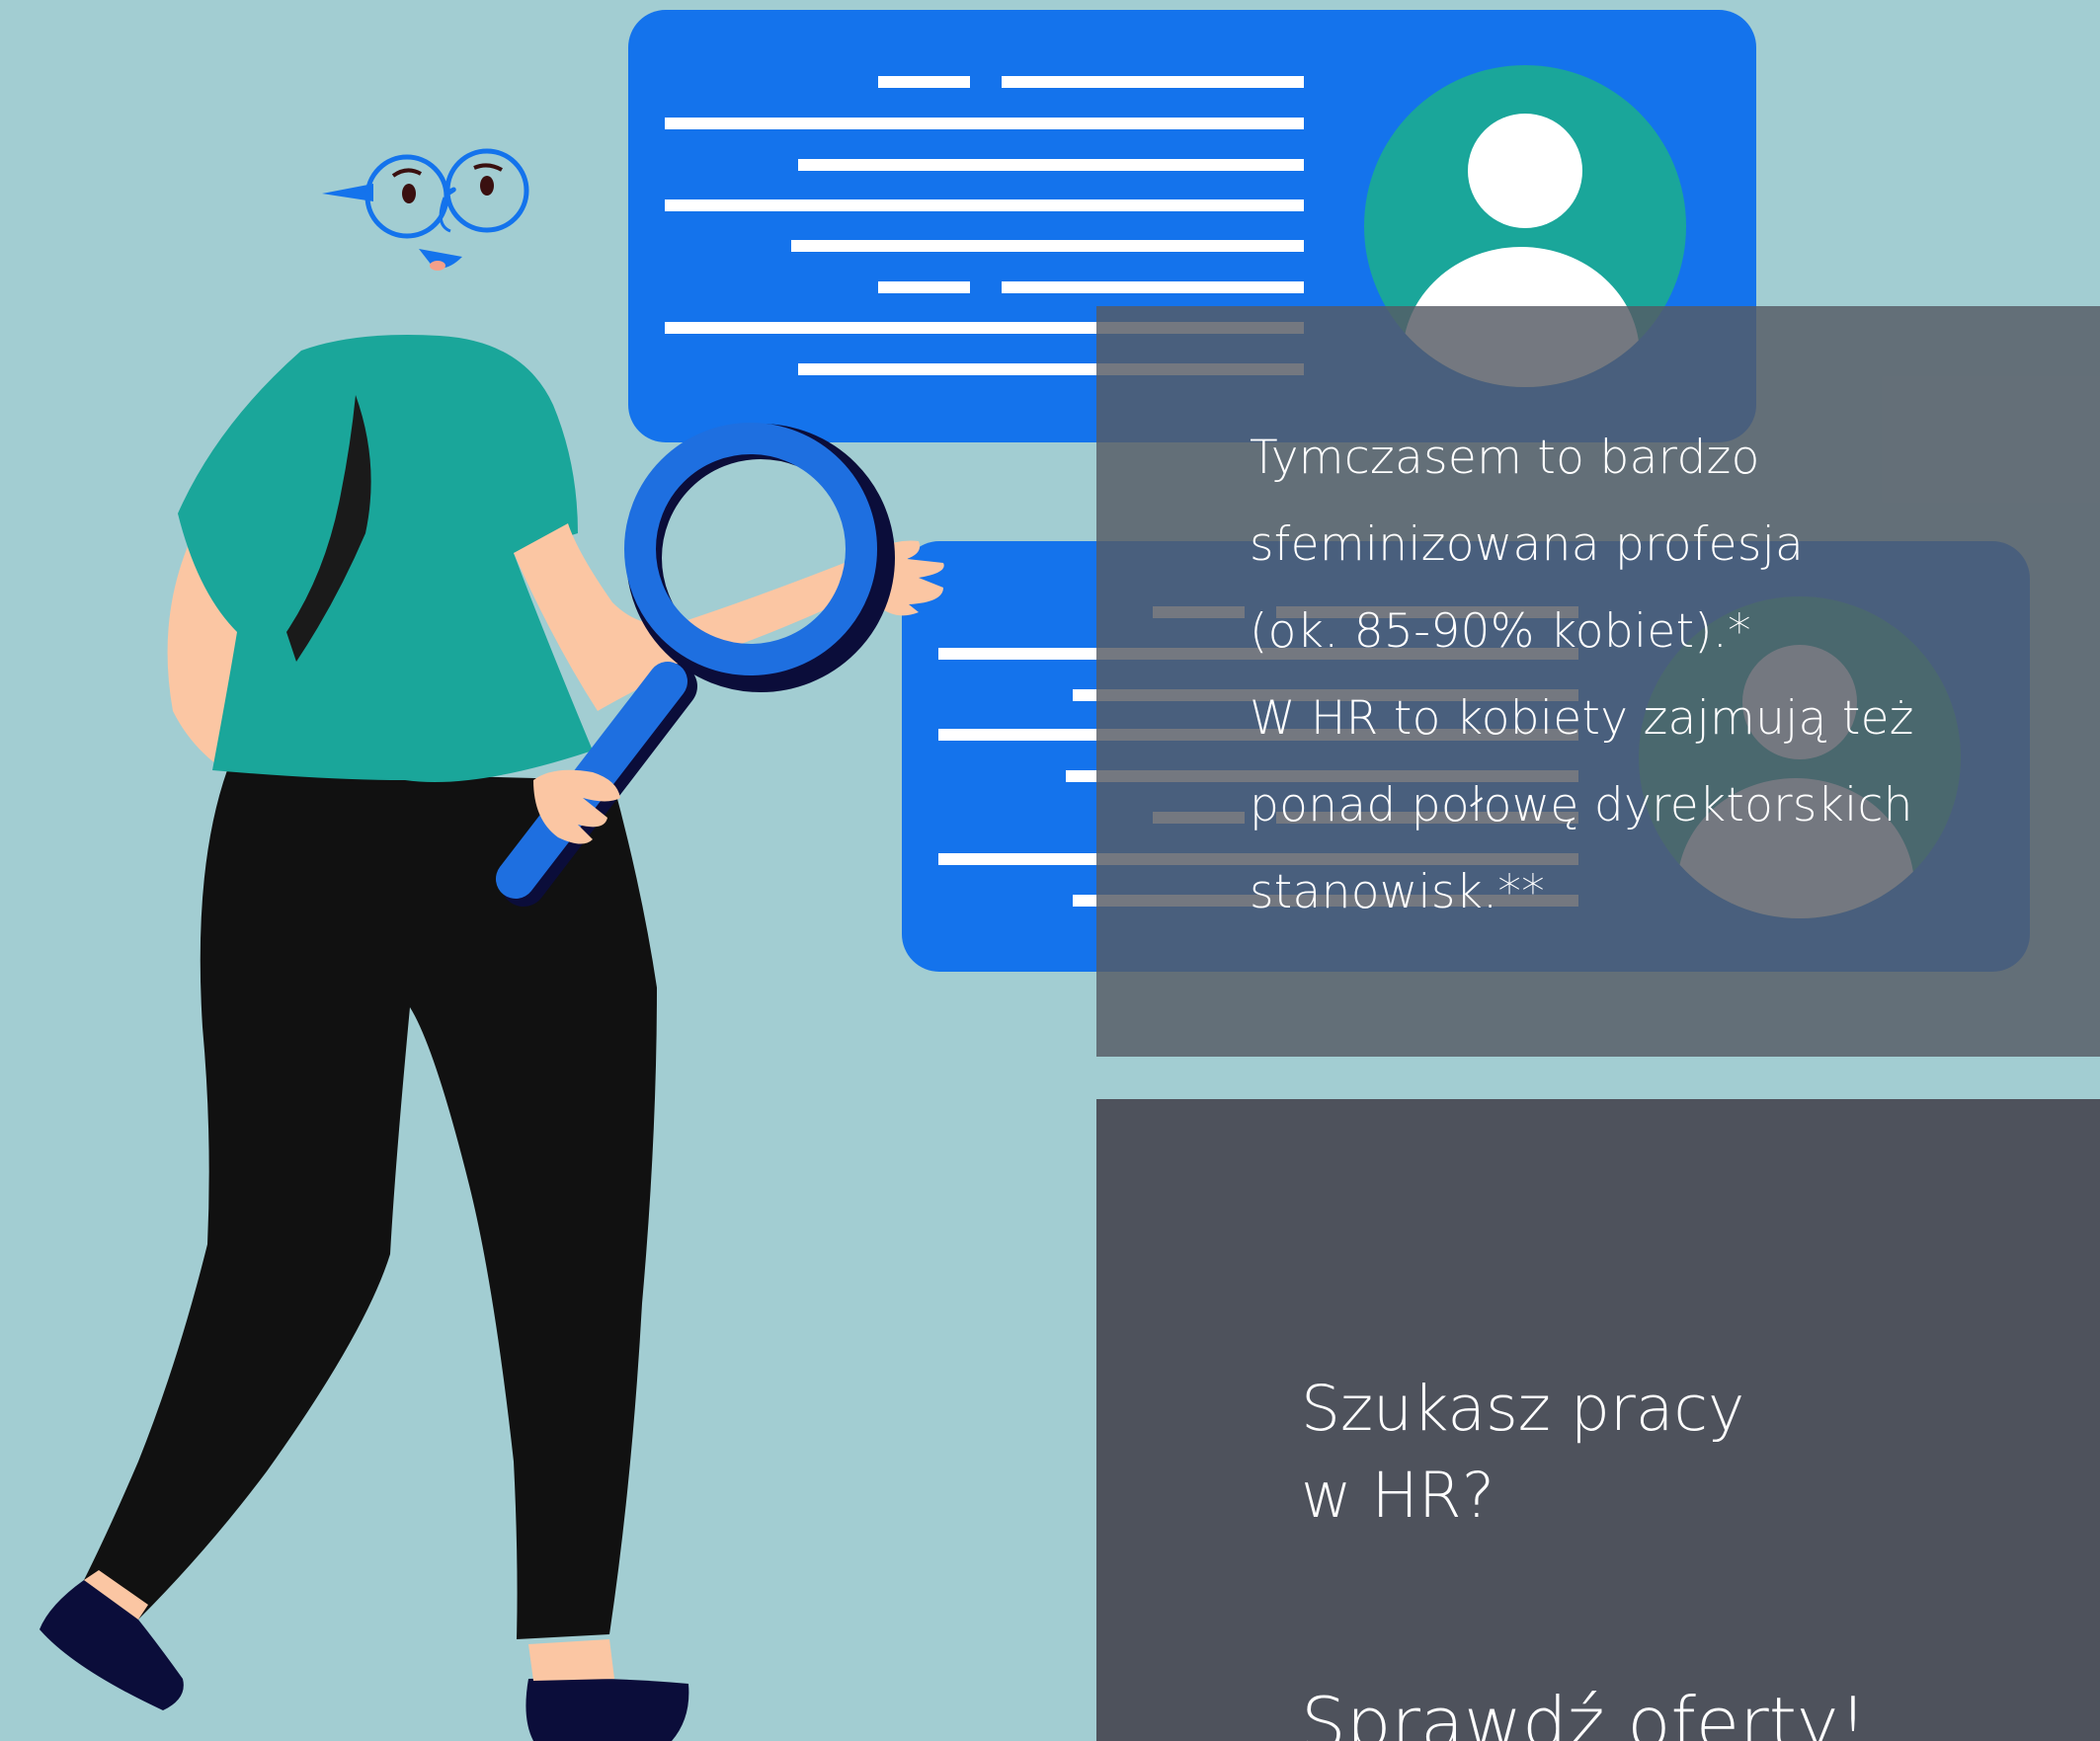 Image resolution: width=2100 pixels, height=1741 pixels. What do you see at coordinates (1500, 632) in the screenshot?
I see `info-line: (ok. 85-90% kobiet).*` at bounding box center [1500, 632].